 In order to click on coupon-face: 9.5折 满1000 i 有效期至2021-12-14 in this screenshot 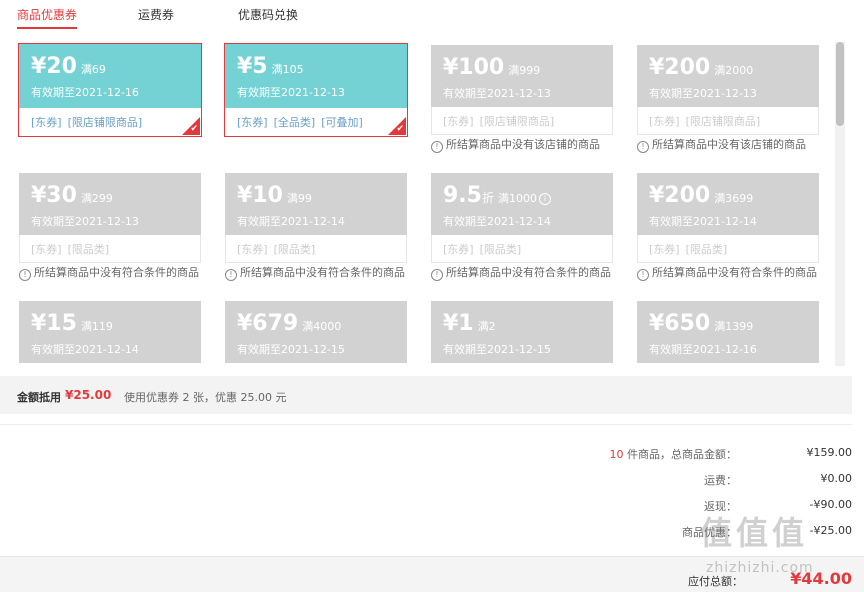, I will do `click(522, 202)`.